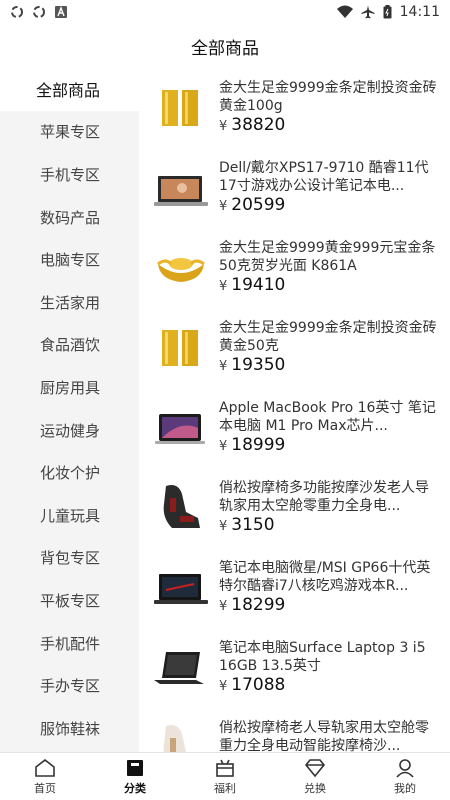 The height and width of the screenshot is (800, 450). I want to click on sidebar-item-label: 生活家用, so click(70, 302).